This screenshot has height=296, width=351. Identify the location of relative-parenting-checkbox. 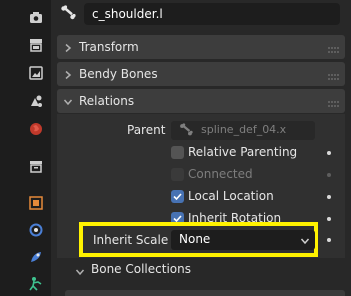
(177, 152).